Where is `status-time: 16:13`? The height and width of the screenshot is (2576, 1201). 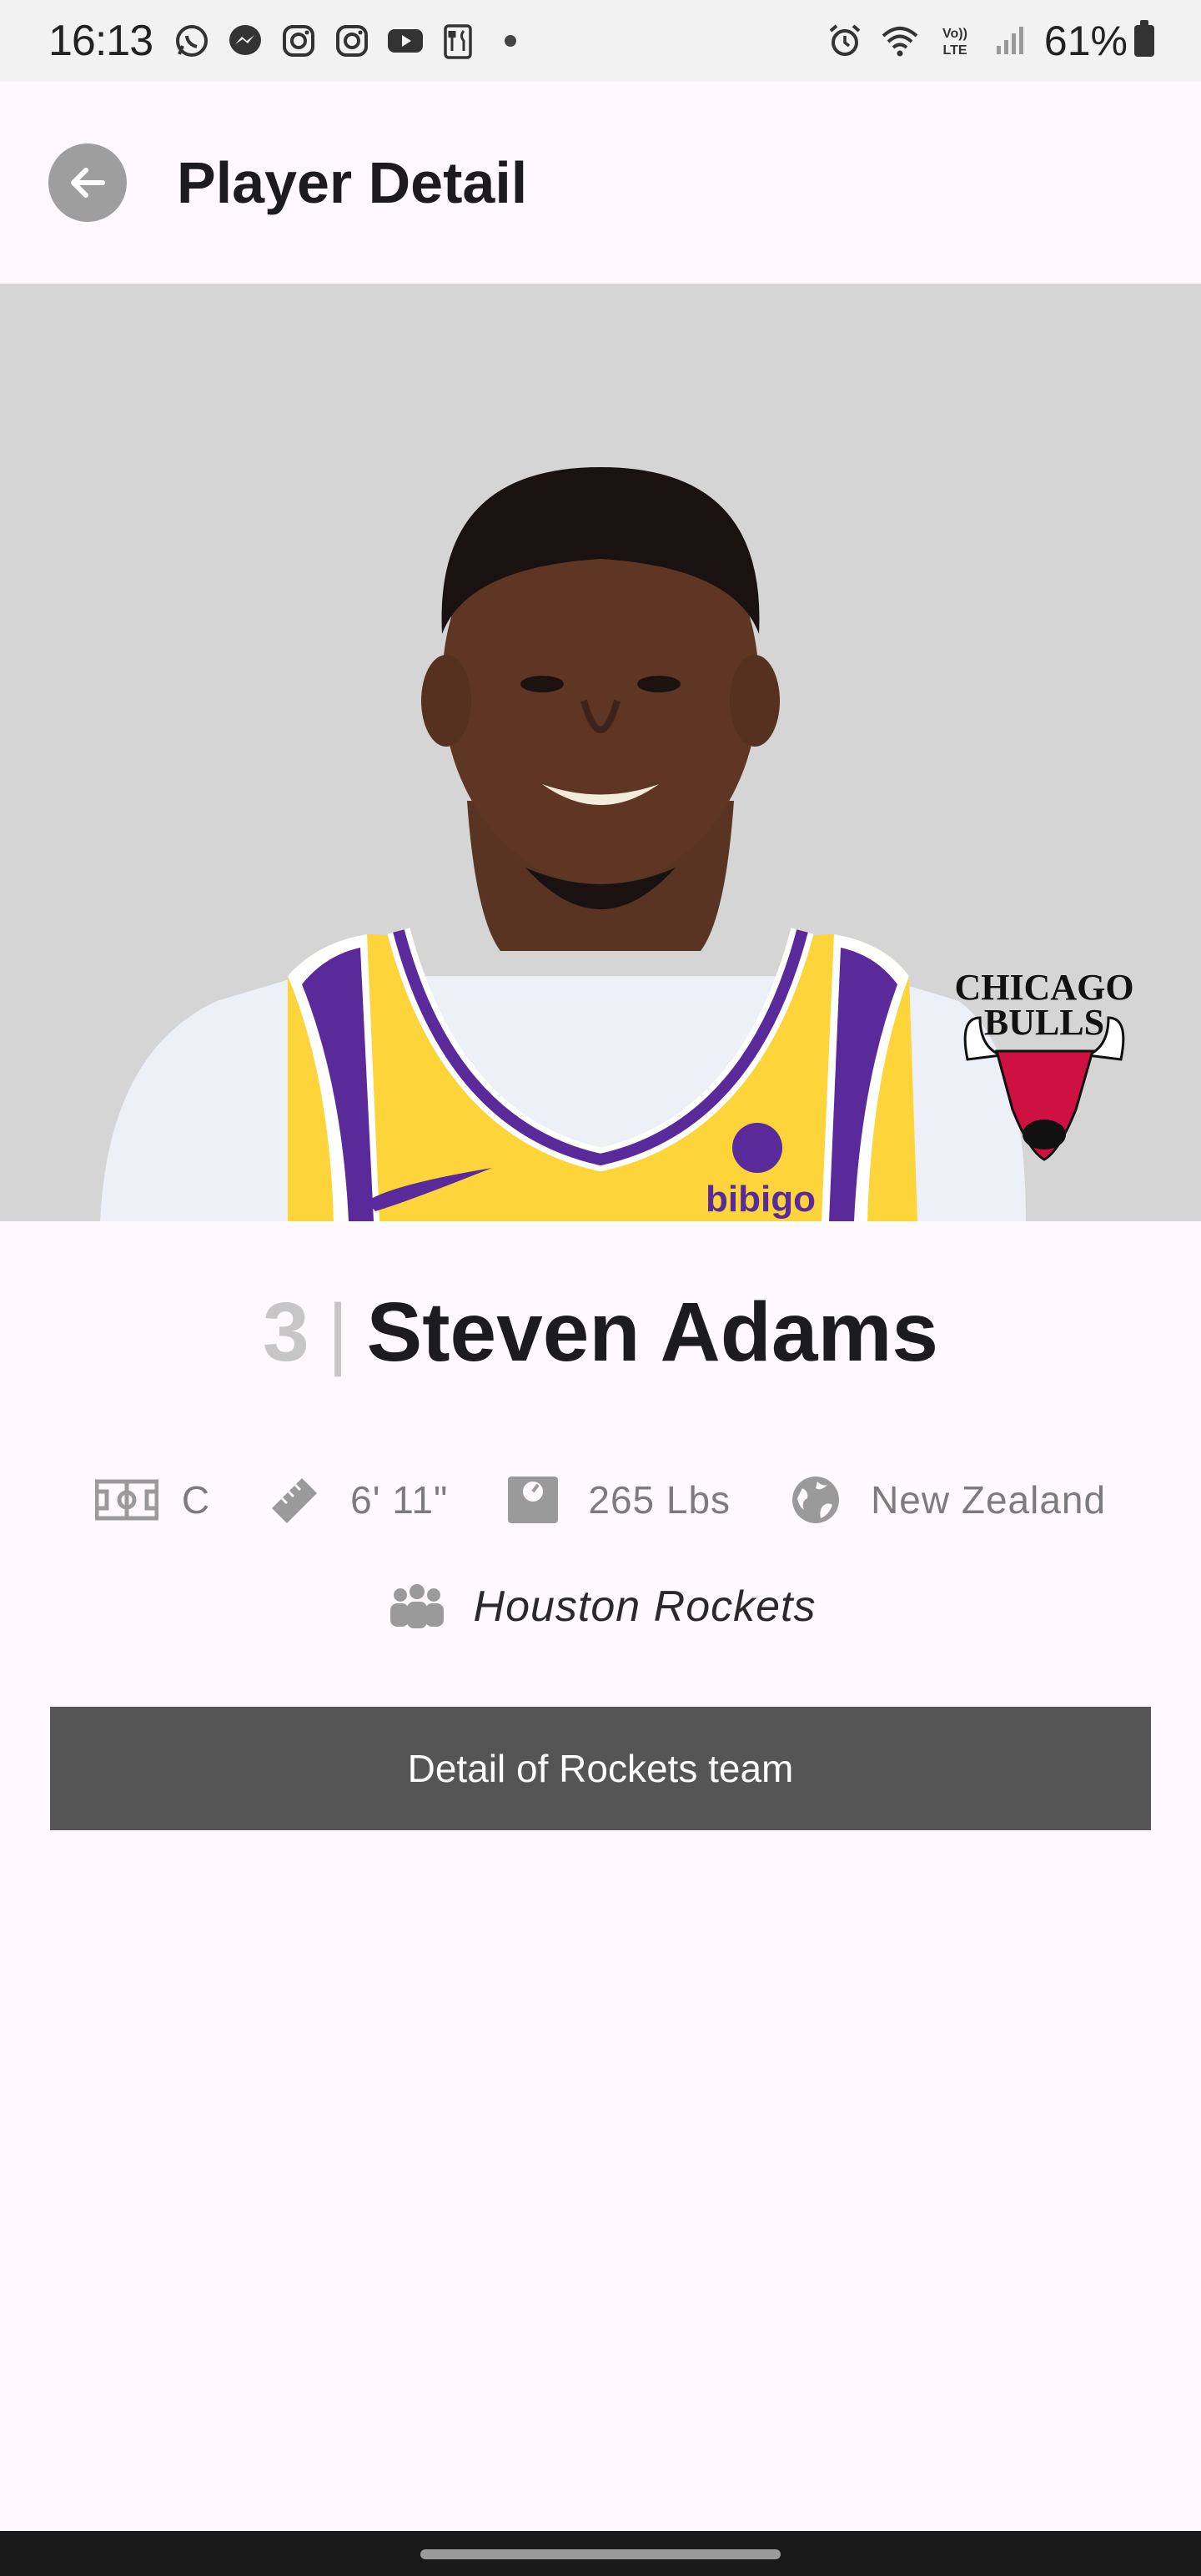 status-time: 16:13 is located at coordinates (101, 41).